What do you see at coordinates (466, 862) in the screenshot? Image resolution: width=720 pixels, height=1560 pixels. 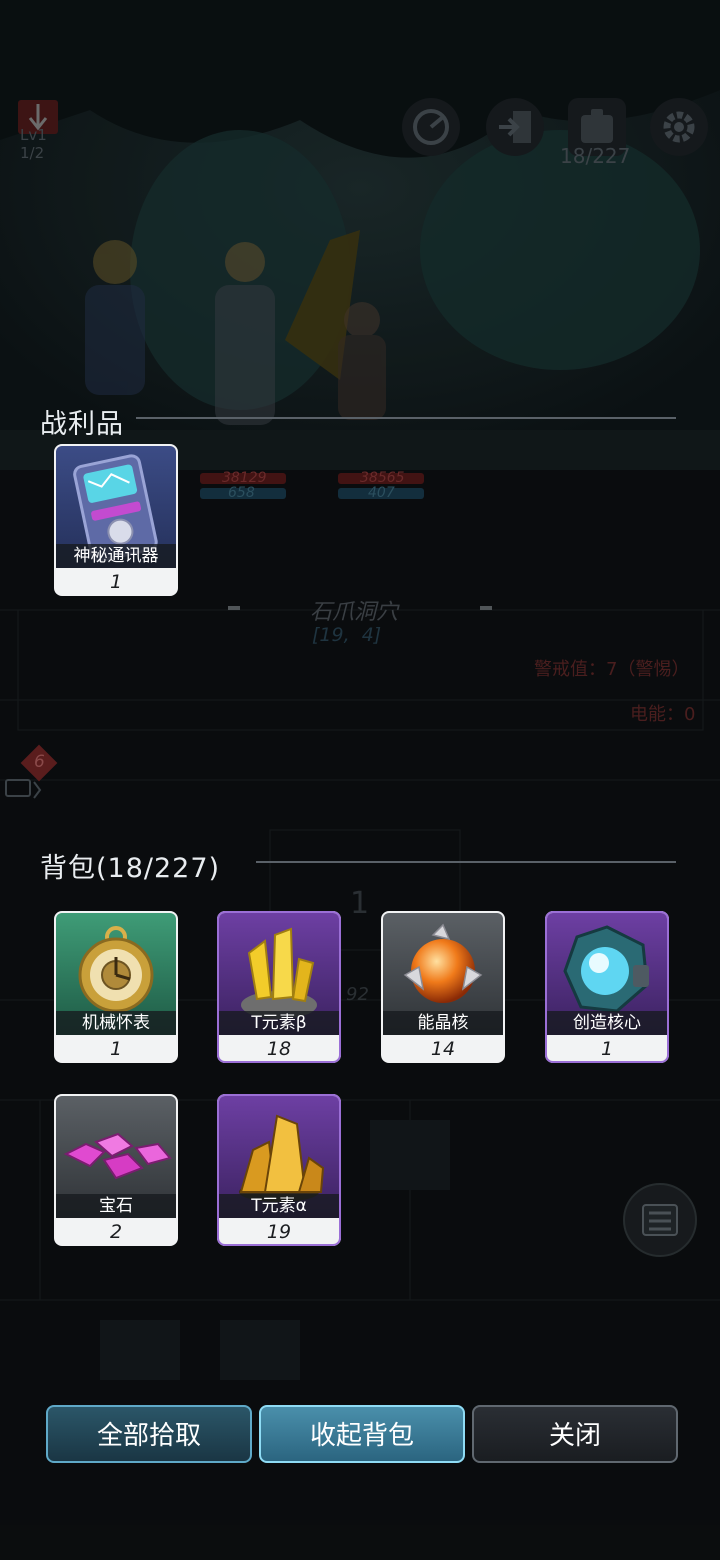 I see `backpack-divider` at bounding box center [466, 862].